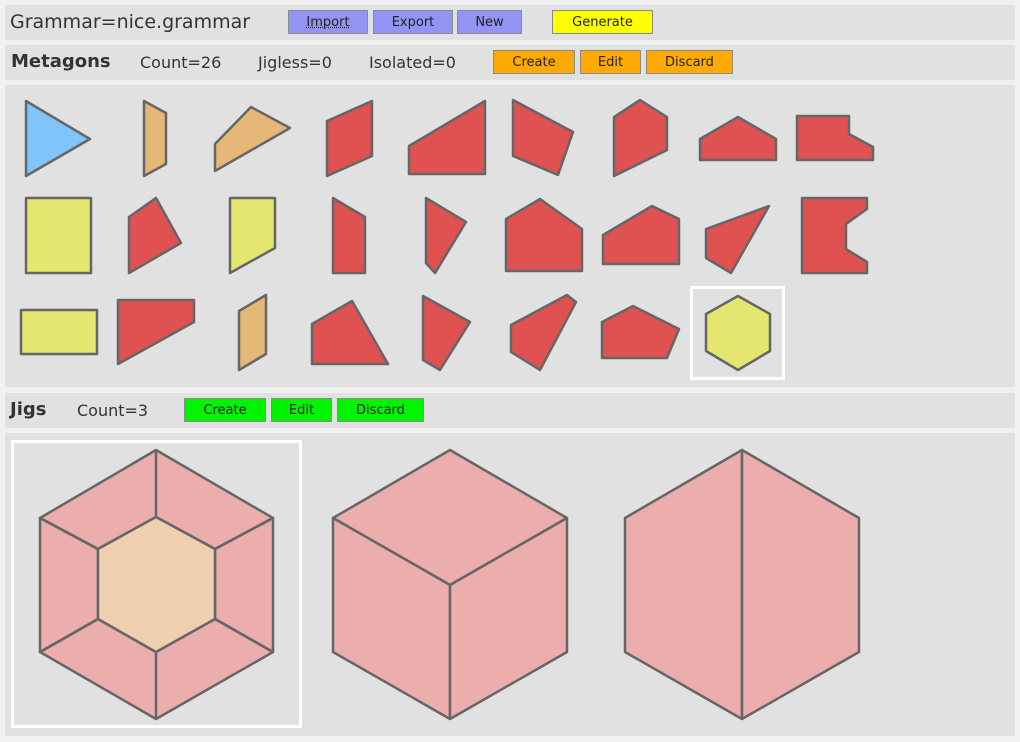  I want to click on metagon-create-button: Create, so click(534, 62).